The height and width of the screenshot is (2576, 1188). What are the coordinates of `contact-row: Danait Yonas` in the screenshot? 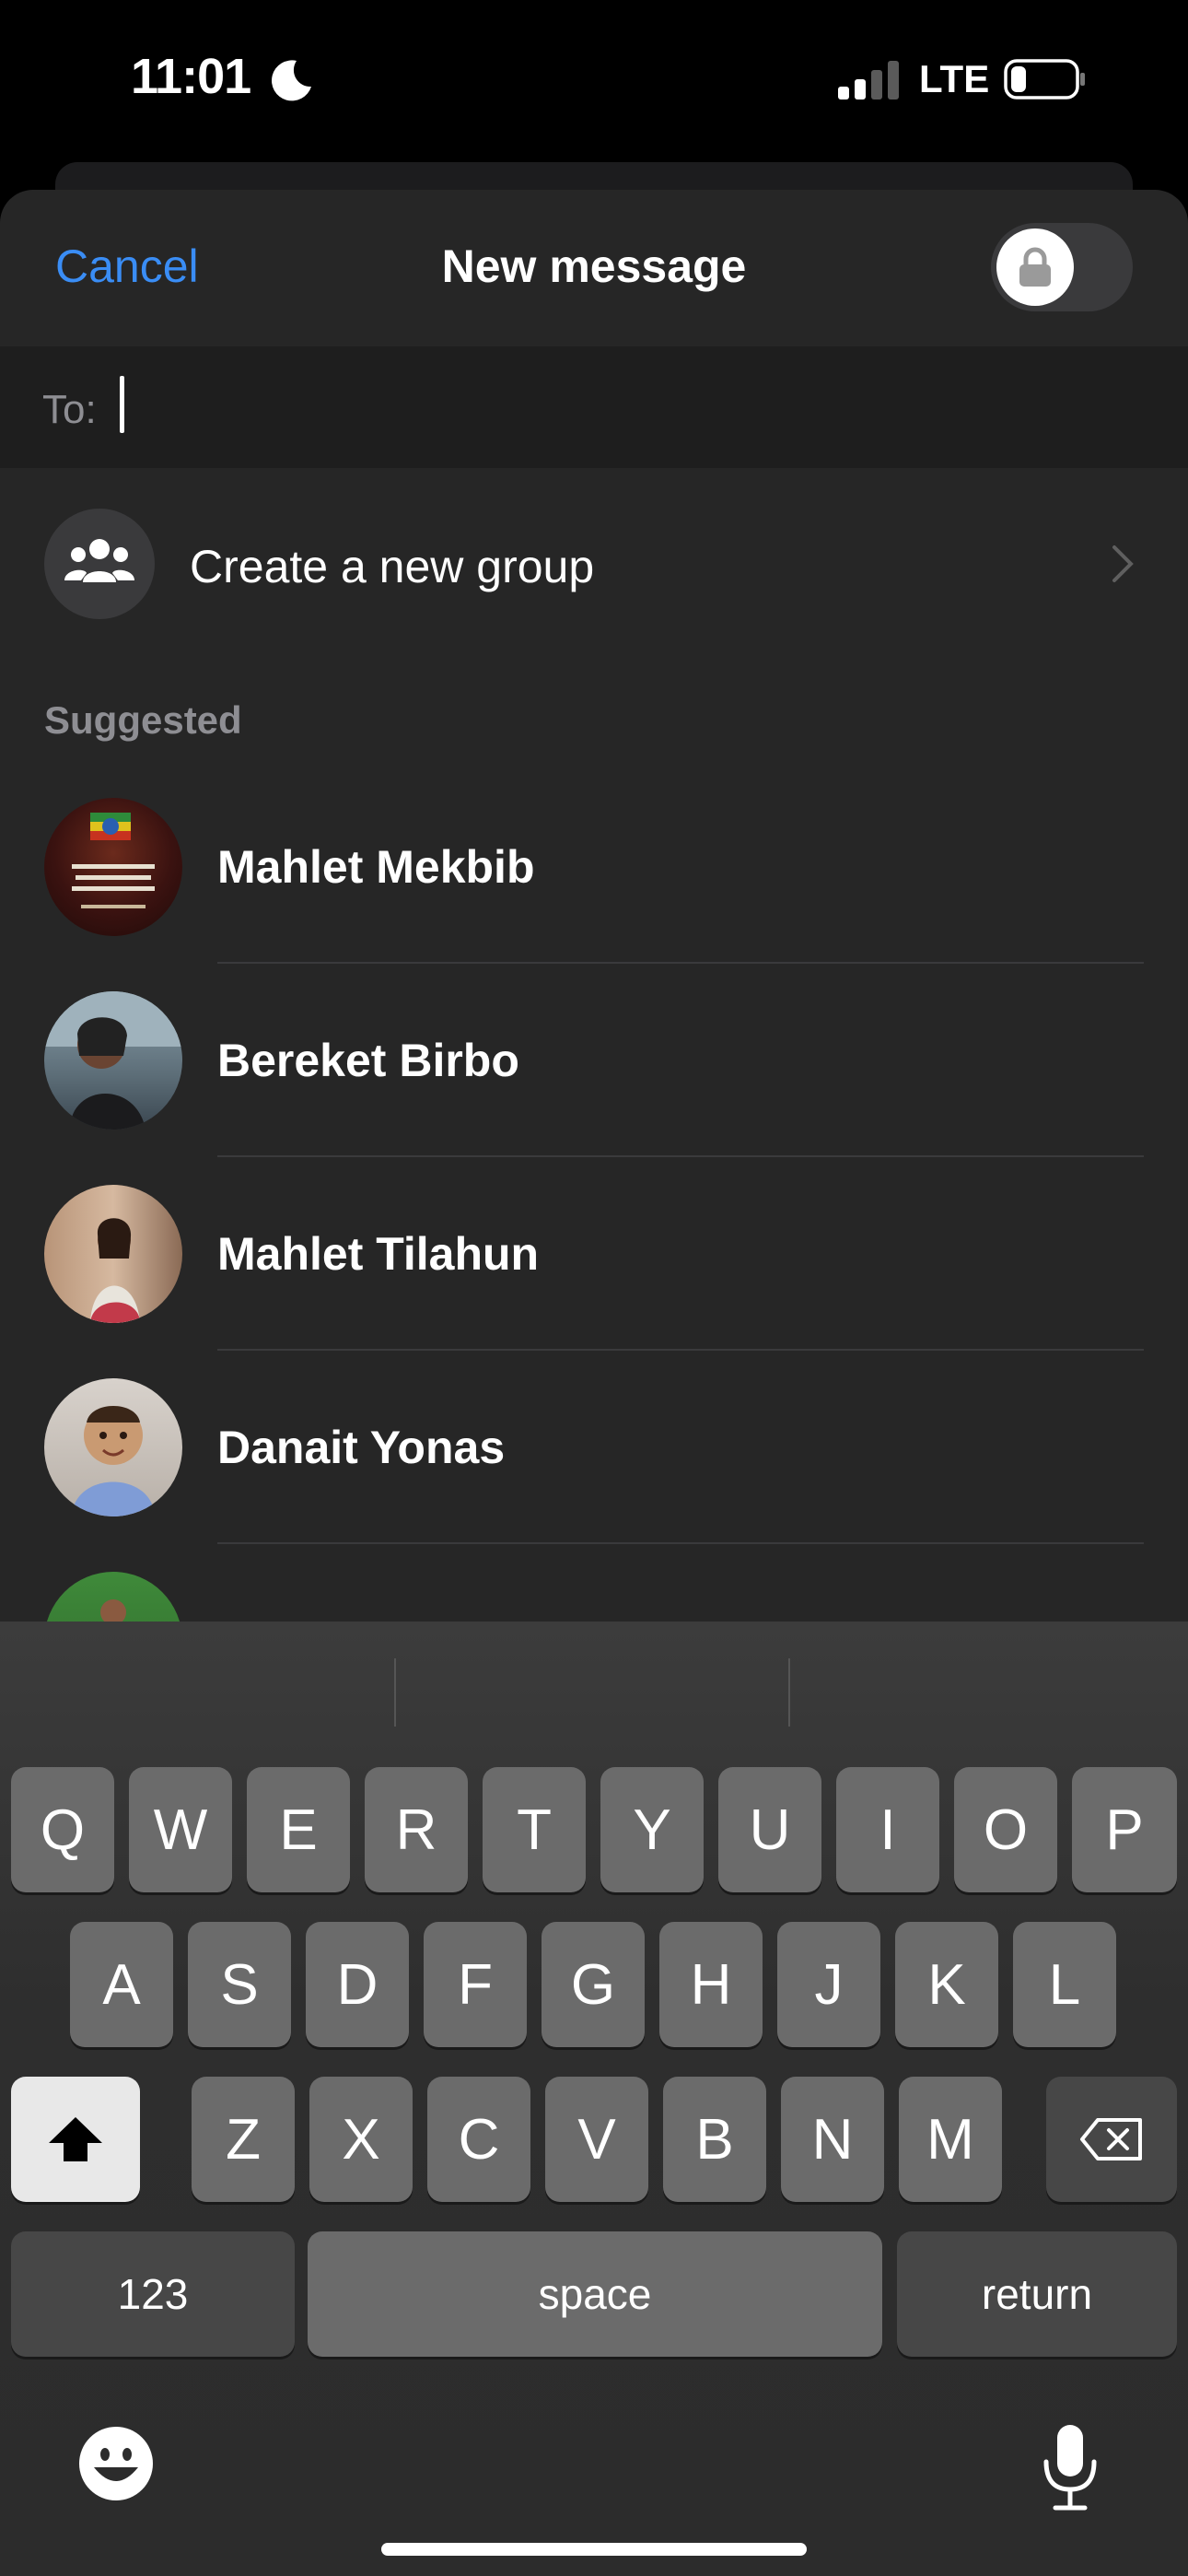 It's located at (594, 1447).